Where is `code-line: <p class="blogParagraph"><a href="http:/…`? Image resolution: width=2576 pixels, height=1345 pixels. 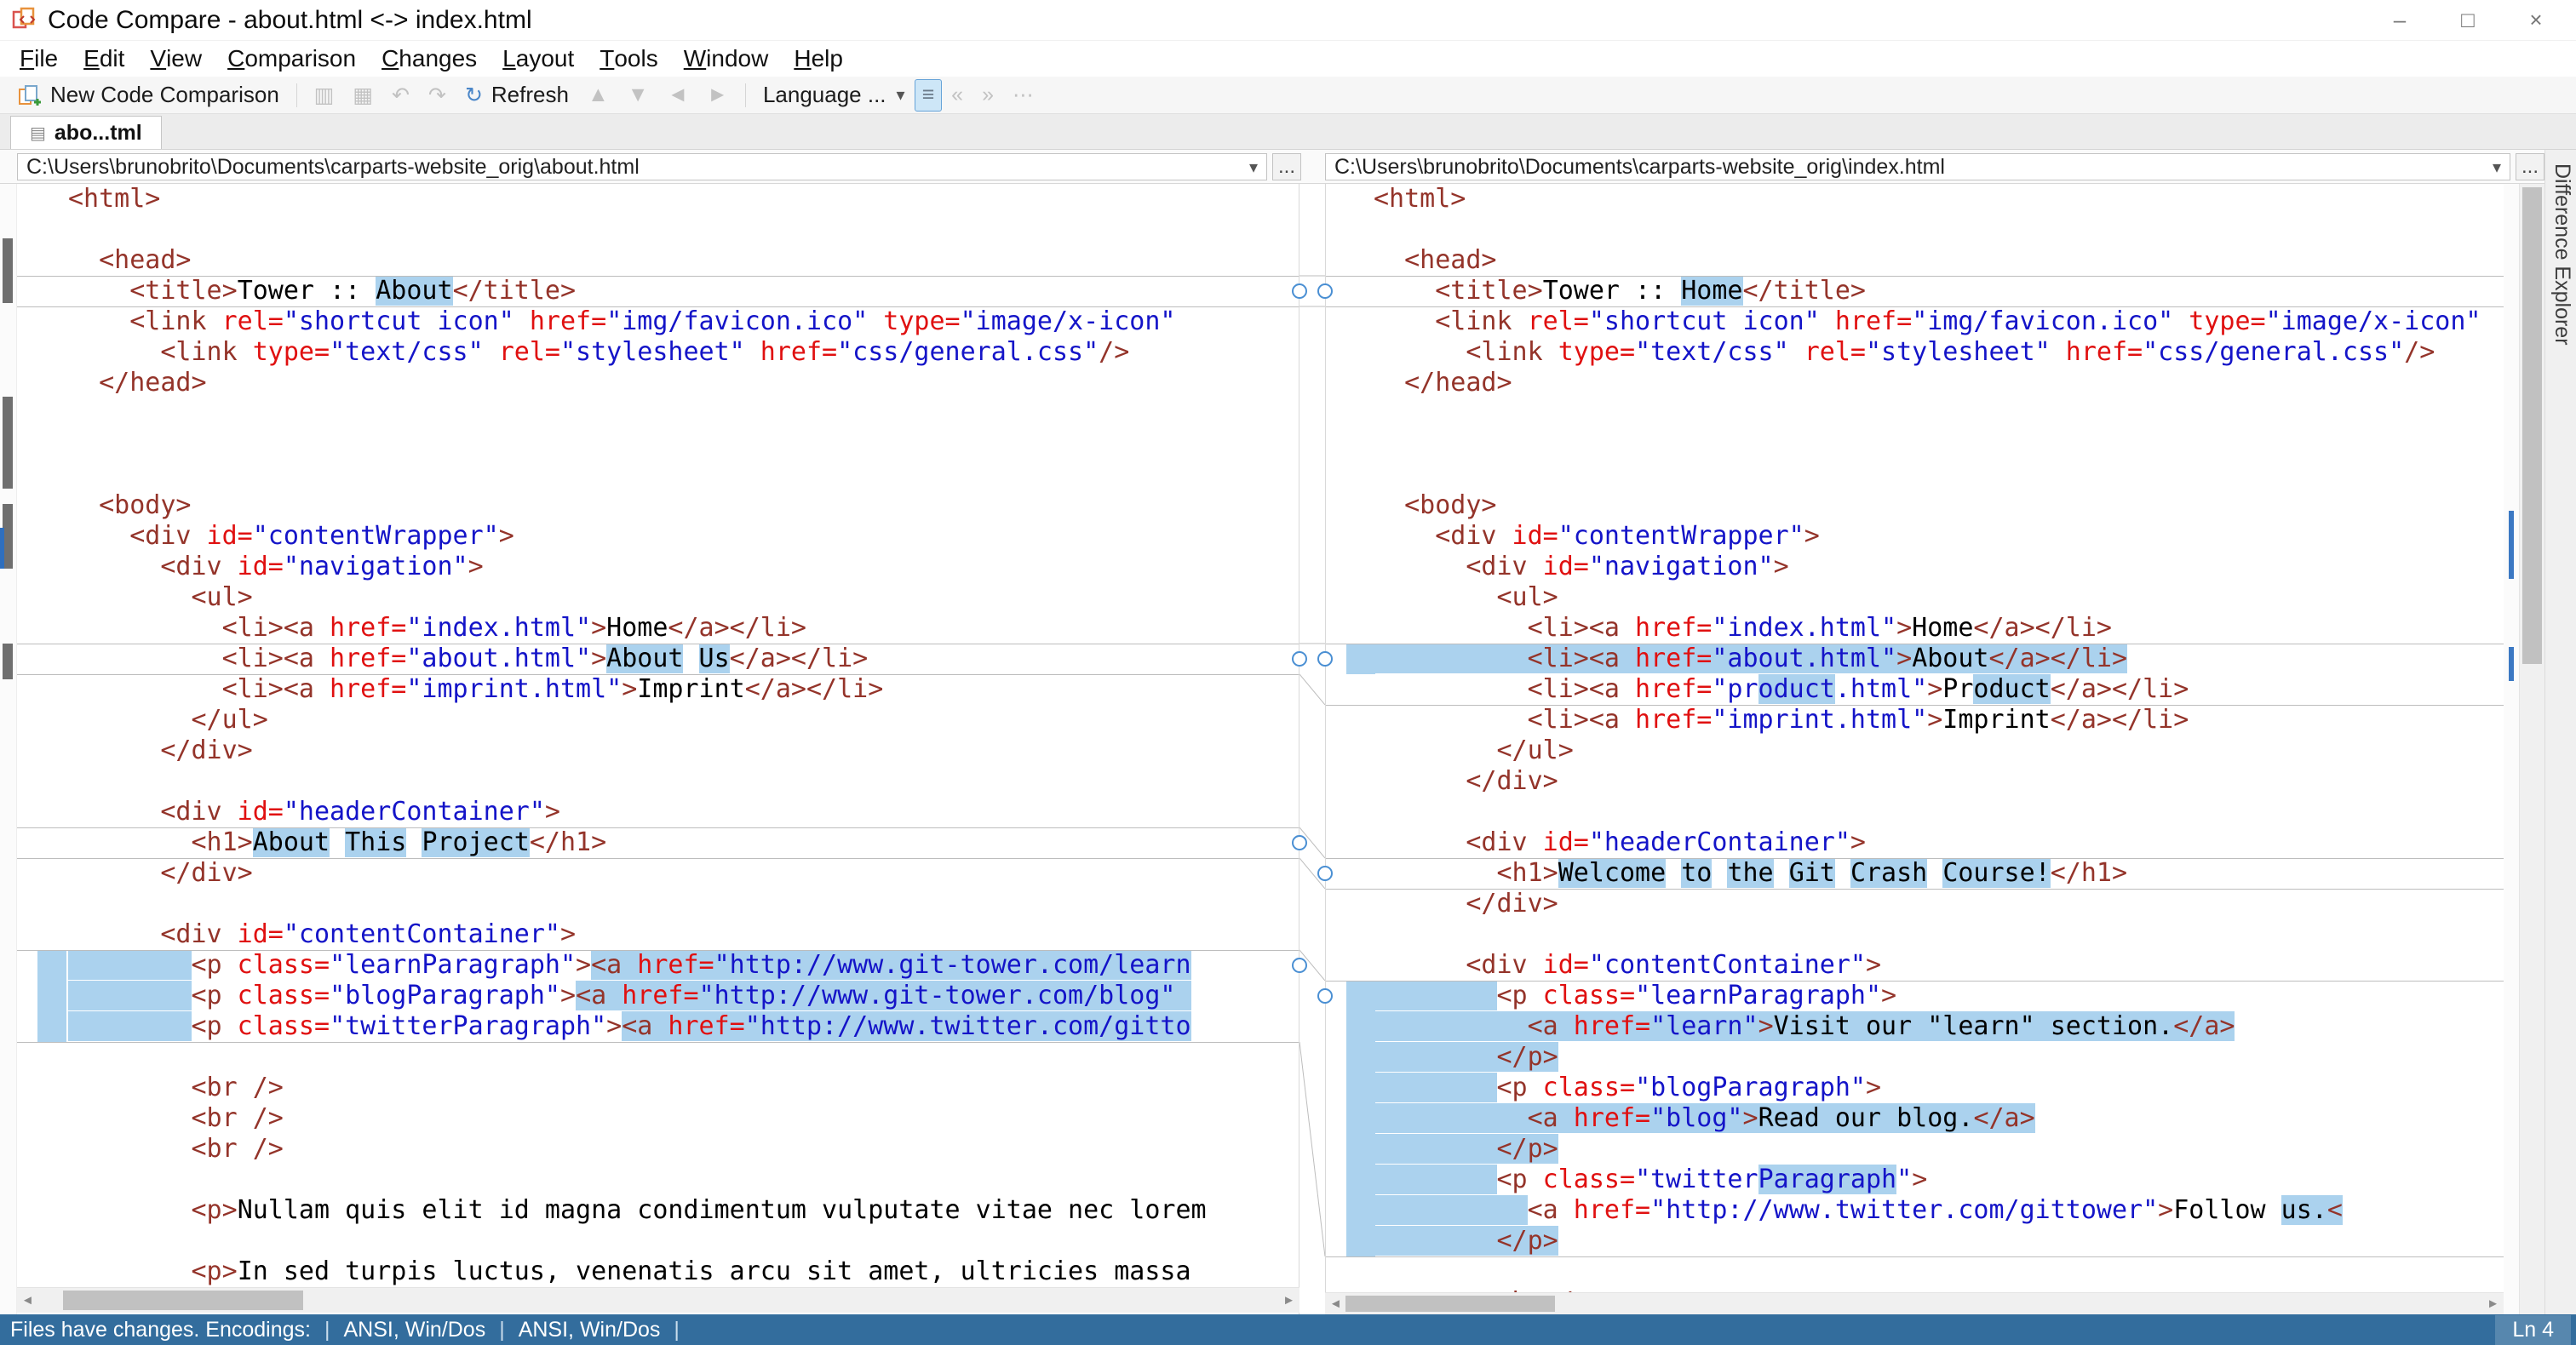
code-line: <p class="blogParagraph"><a href="http:/… is located at coordinates (658, 996).